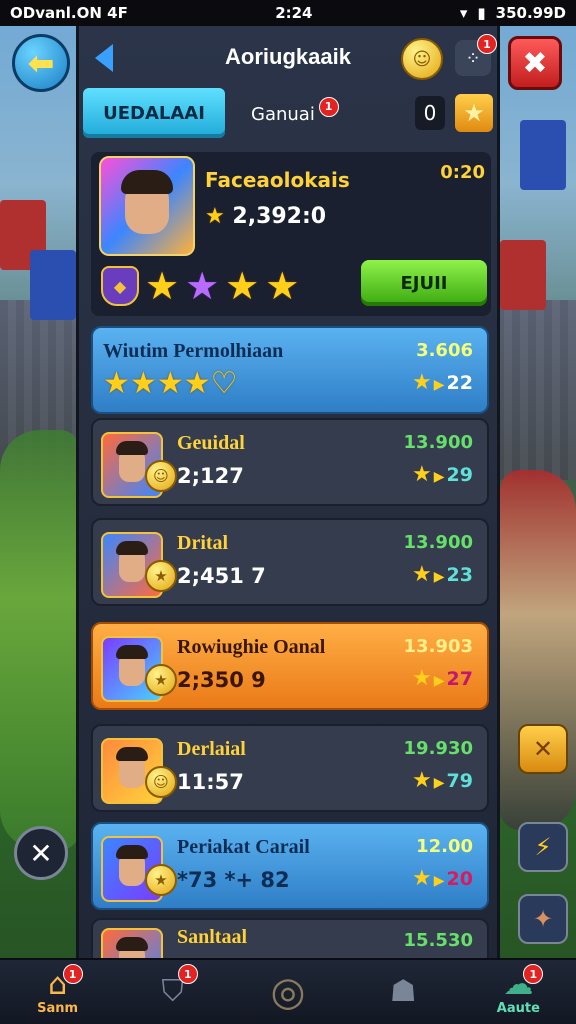  I want to click on heart-icon: ♡, so click(224, 383).